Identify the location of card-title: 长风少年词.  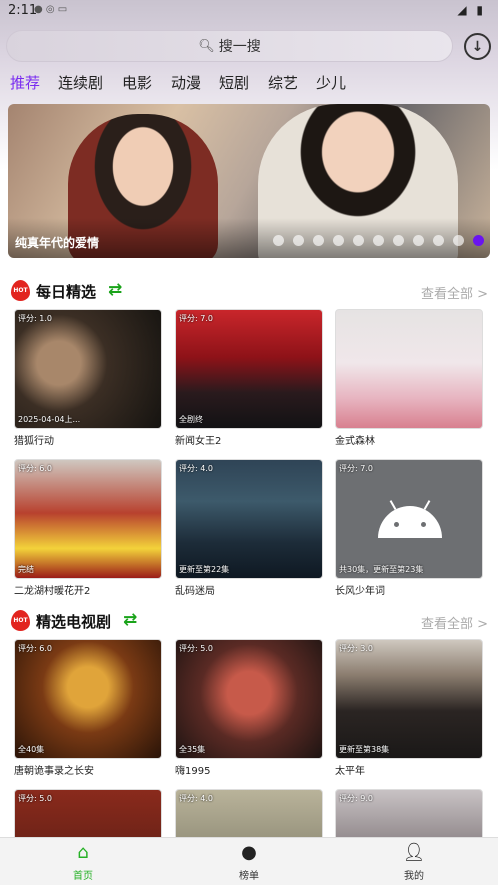
(360, 591).